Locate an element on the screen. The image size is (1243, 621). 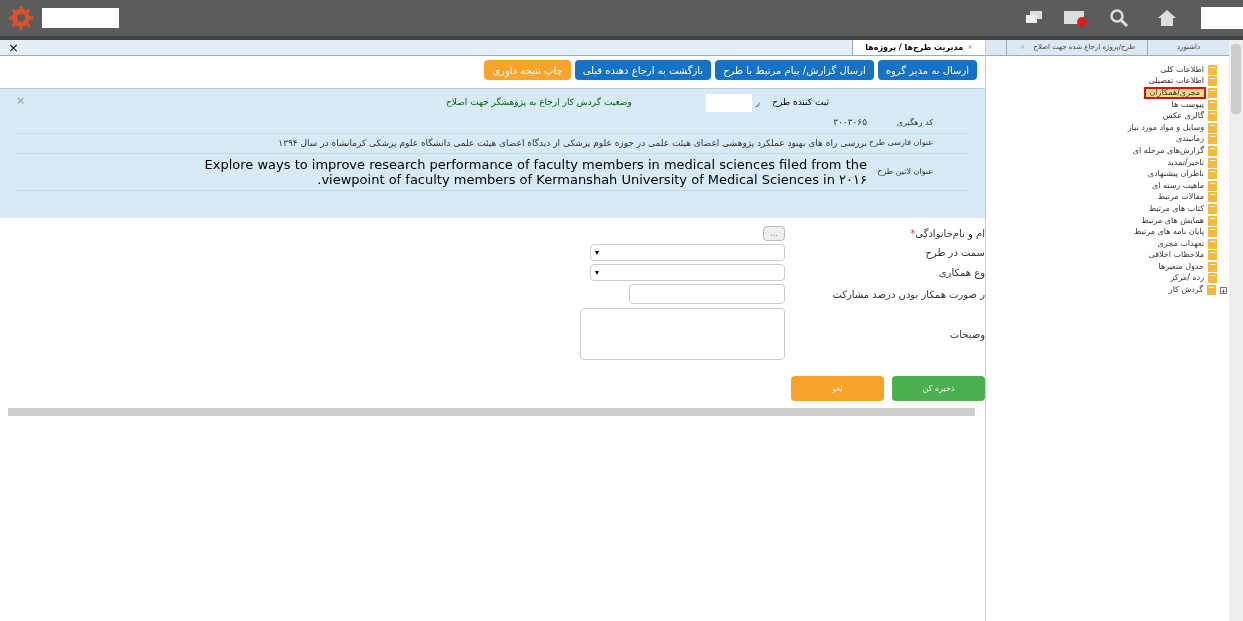
search-field is located at coordinates (80, 18).